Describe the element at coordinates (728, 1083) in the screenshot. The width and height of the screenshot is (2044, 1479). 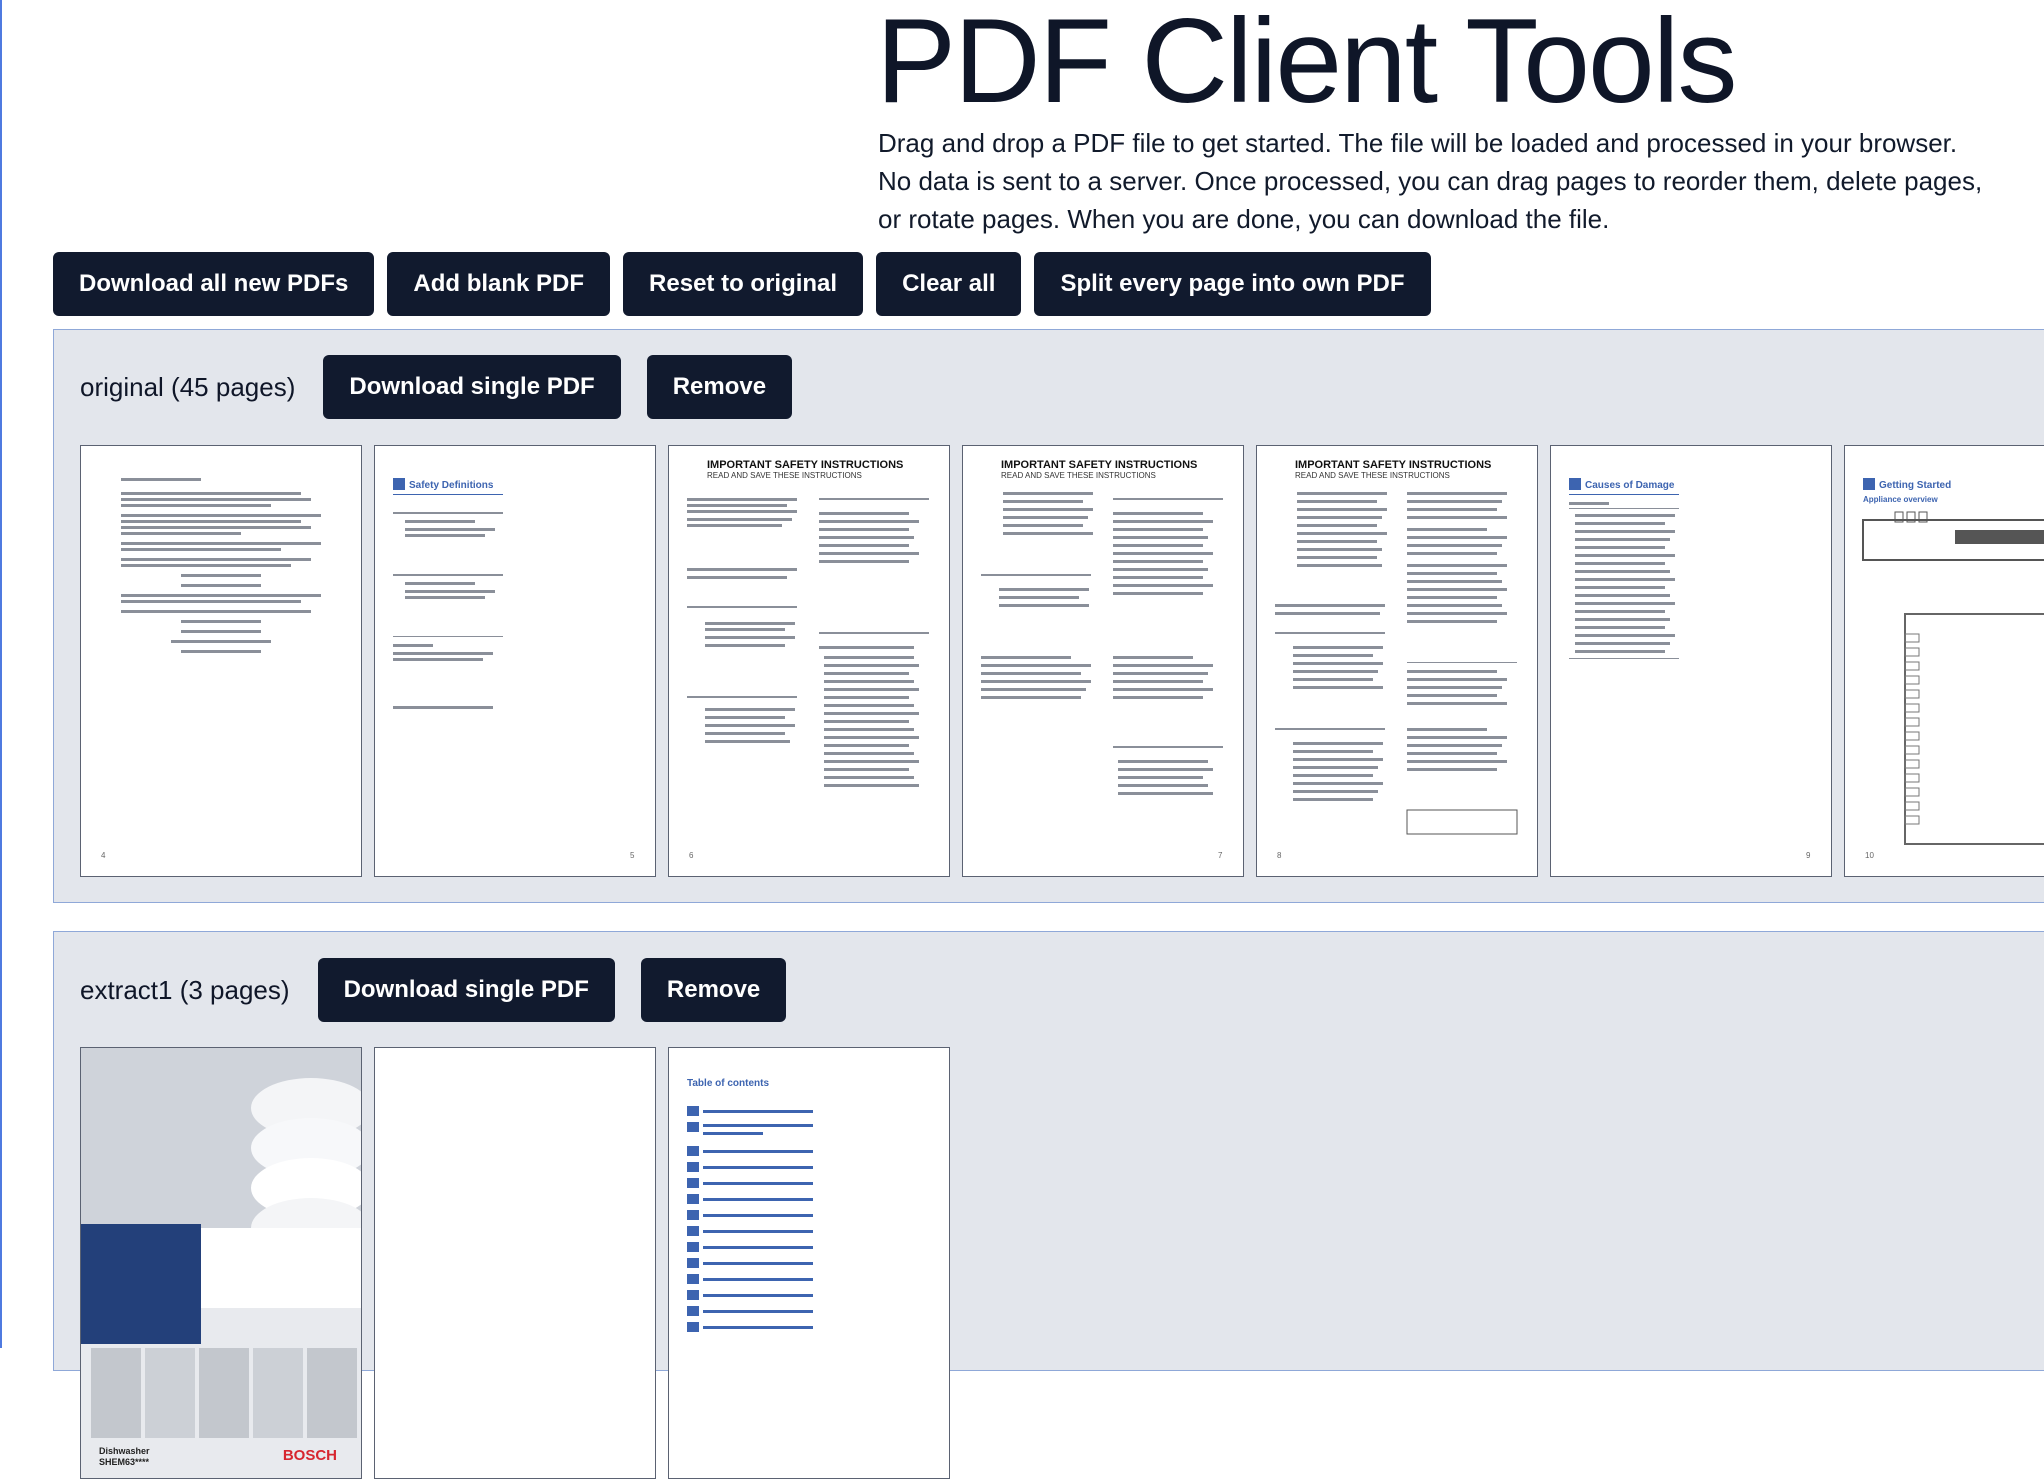
I see `page-heading: Table of contents` at that location.